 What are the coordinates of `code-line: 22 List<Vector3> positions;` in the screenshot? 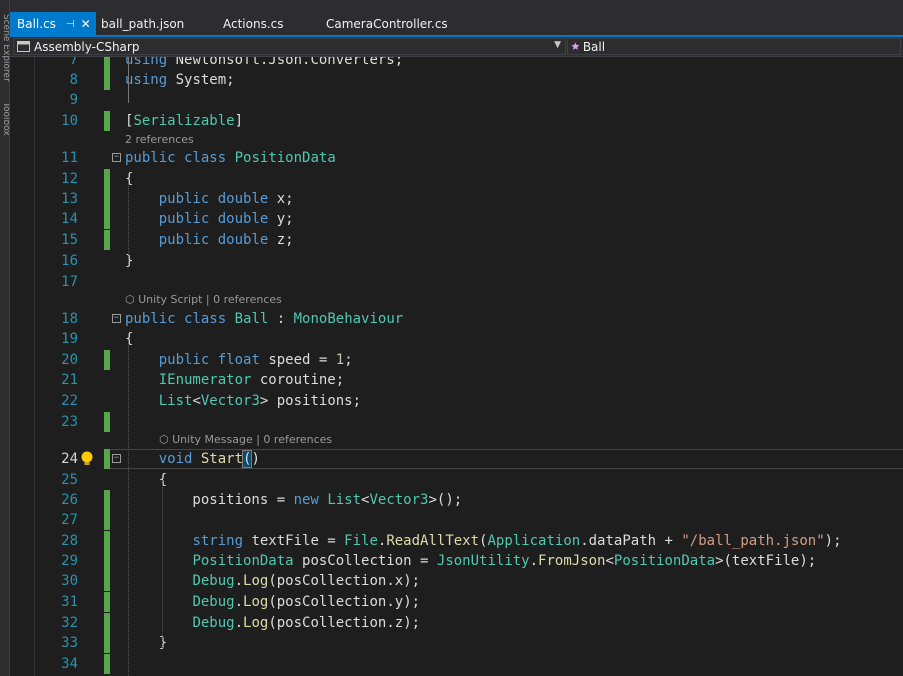 It's located at (456, 401).